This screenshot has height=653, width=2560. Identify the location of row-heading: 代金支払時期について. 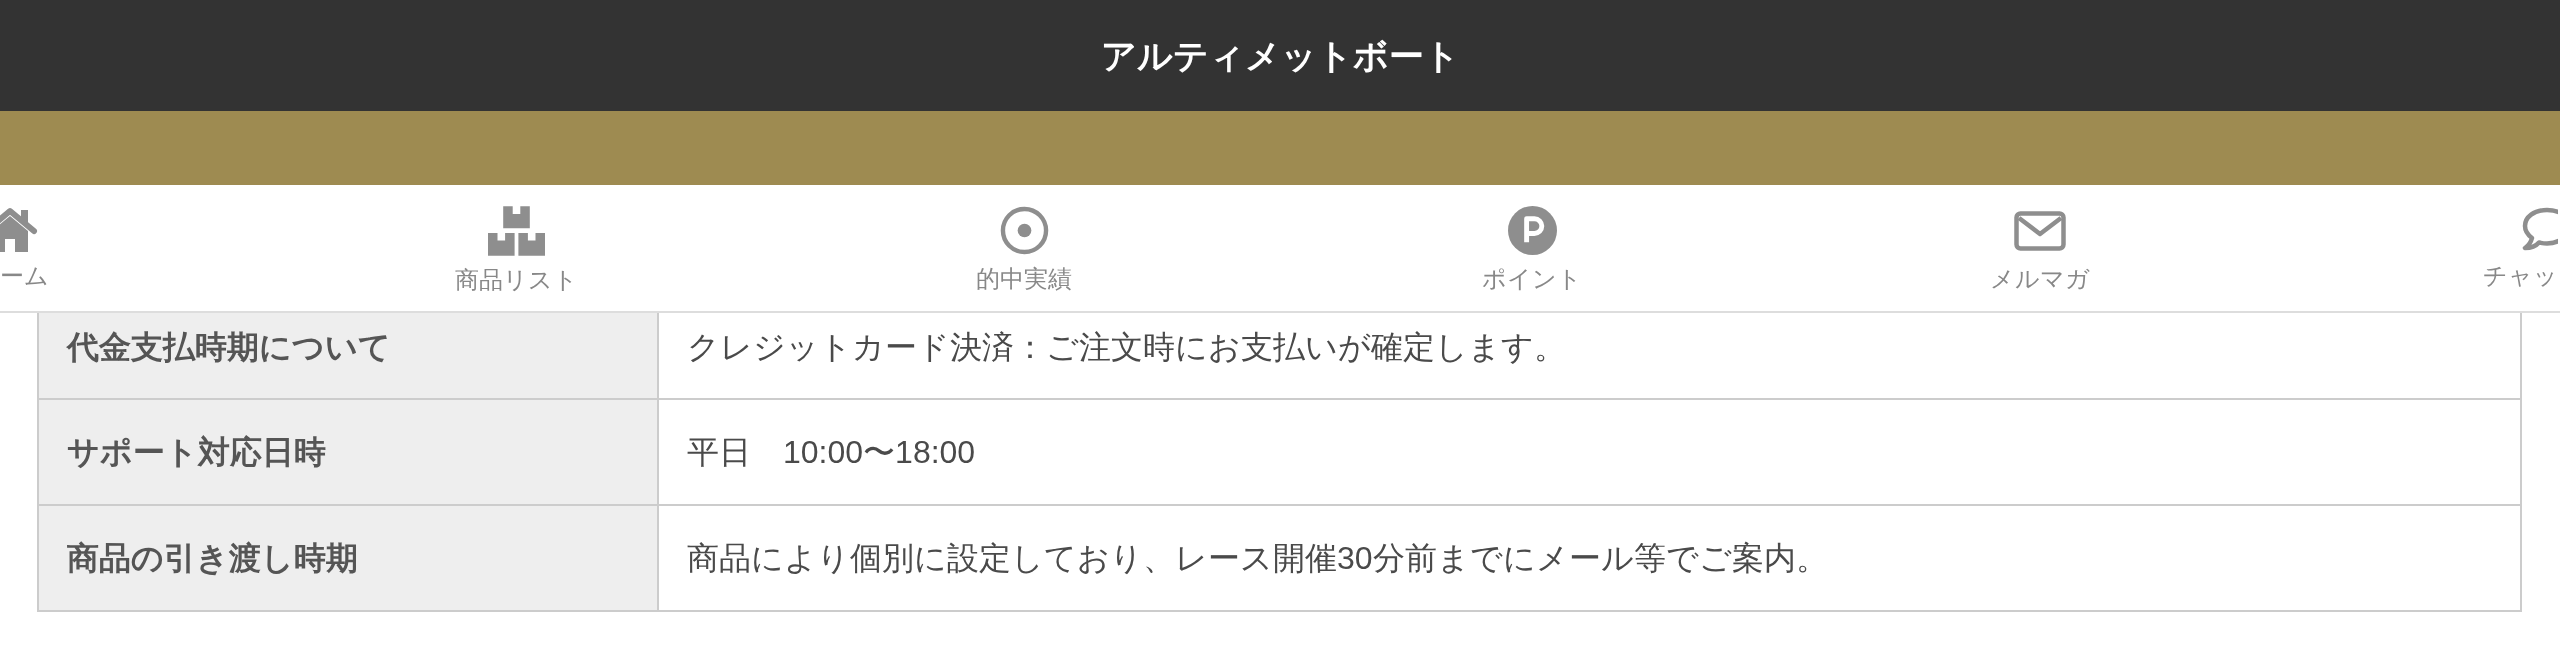
(348, 356).